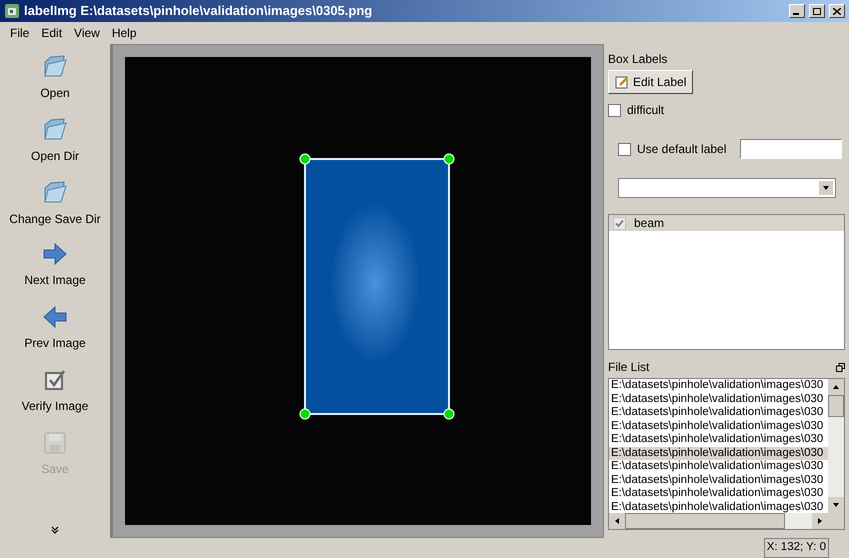  What do you see at coordinates (55, 148) in the screenshot?
I see `toolbar-button: Open Dir` at bounding box center [55, 148].